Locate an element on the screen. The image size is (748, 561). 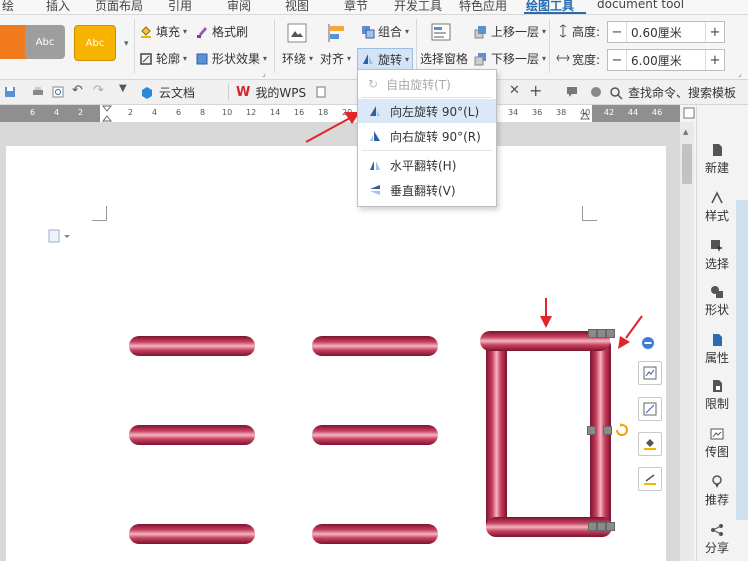
dialog-launcher-icon: ⌟ is located at coordinates (264, 73).